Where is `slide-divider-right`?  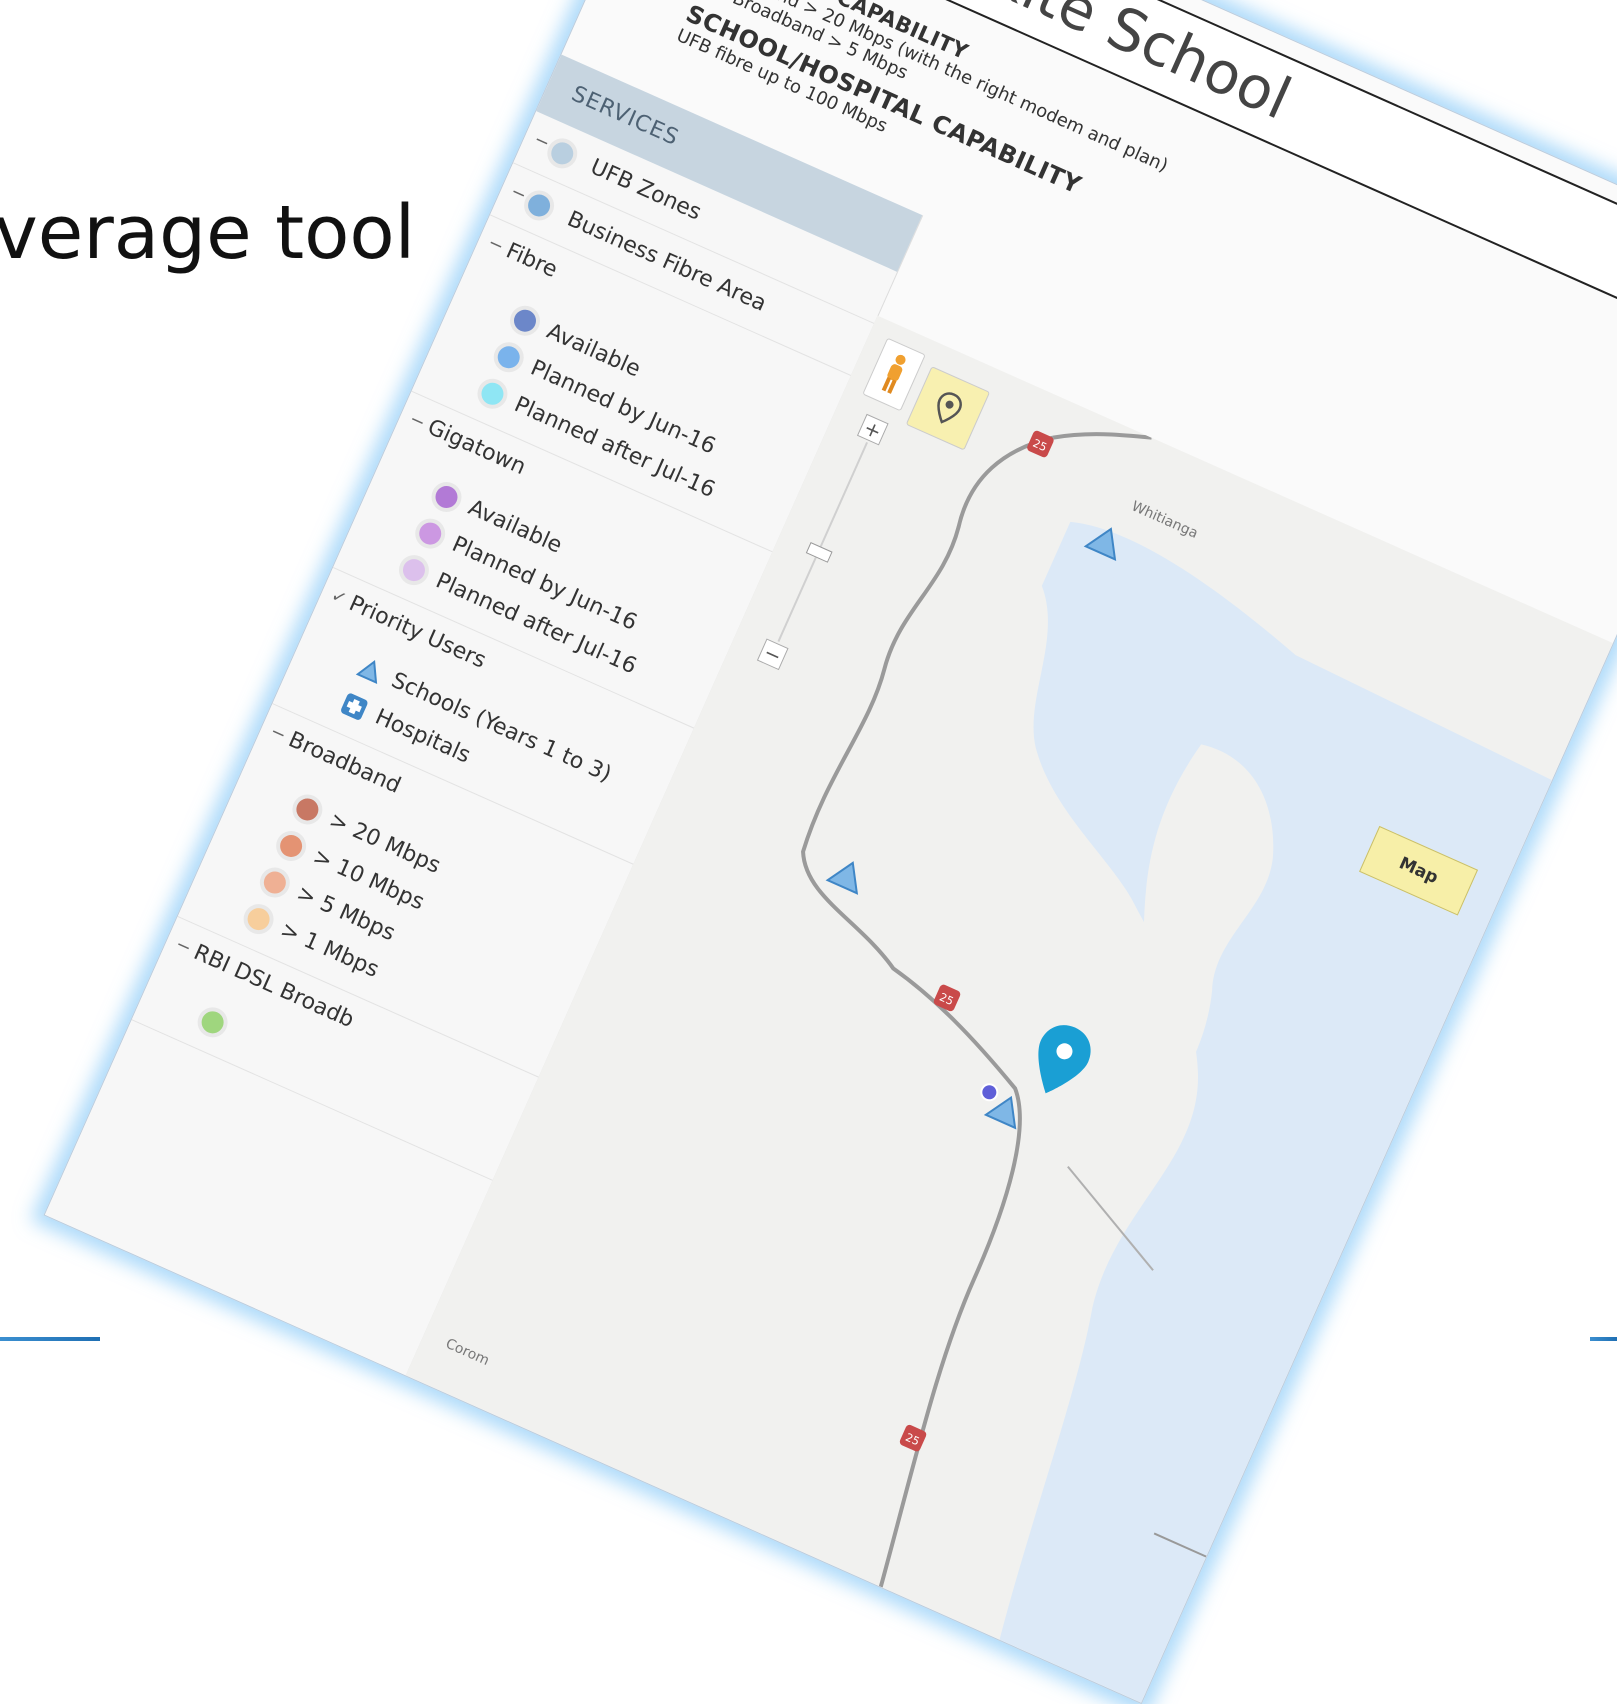
slide-divider-right is located at coordinates (1603, 1339).